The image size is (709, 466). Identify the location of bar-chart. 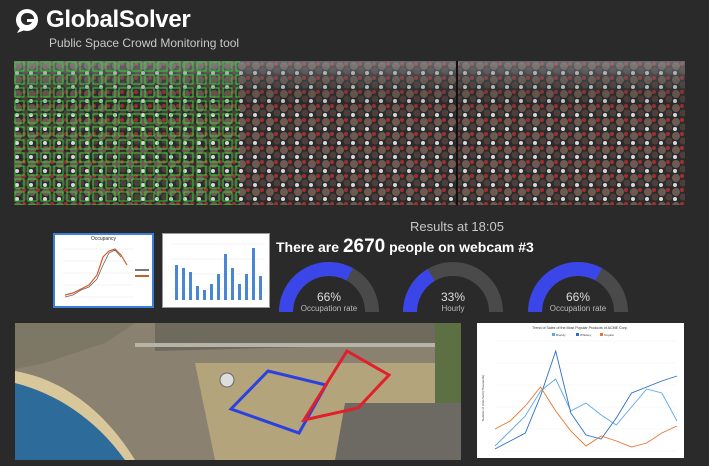
(218, 271).